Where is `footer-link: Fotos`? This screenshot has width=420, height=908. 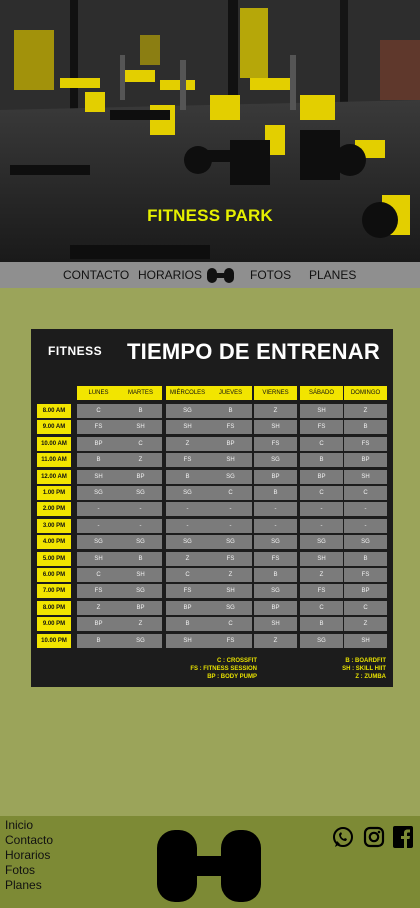 footer-link: Fotos is located at coordinates (29, 870).